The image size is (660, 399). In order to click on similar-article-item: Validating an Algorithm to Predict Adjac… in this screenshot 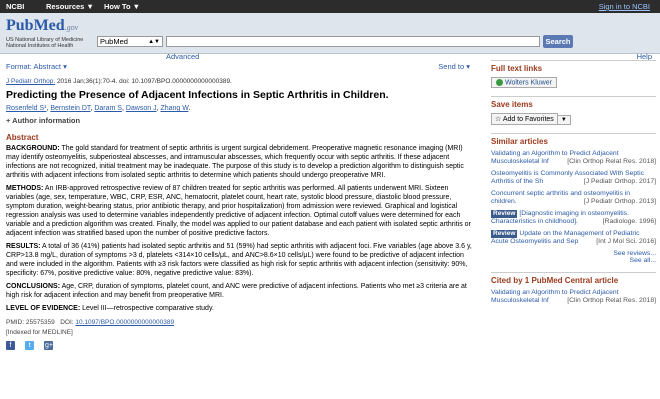, I will do `click(573, 158)`.